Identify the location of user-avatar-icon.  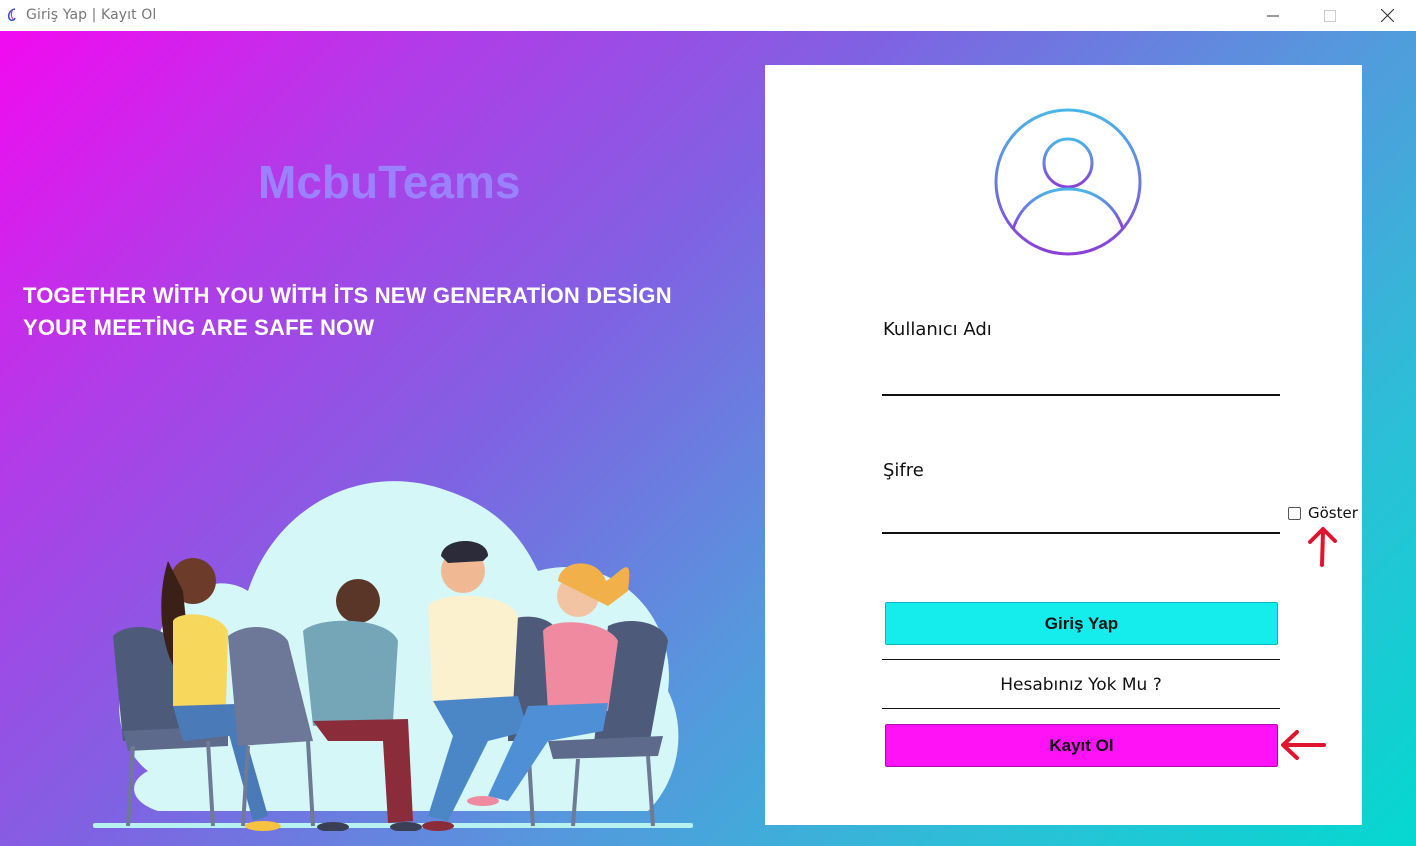
(1068, 182).